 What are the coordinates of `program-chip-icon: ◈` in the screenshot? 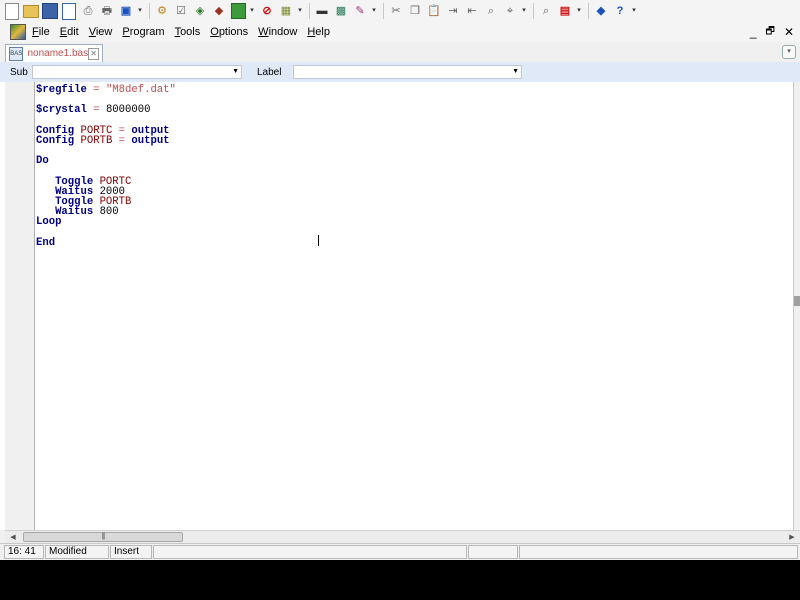 It's located at (200, 11).